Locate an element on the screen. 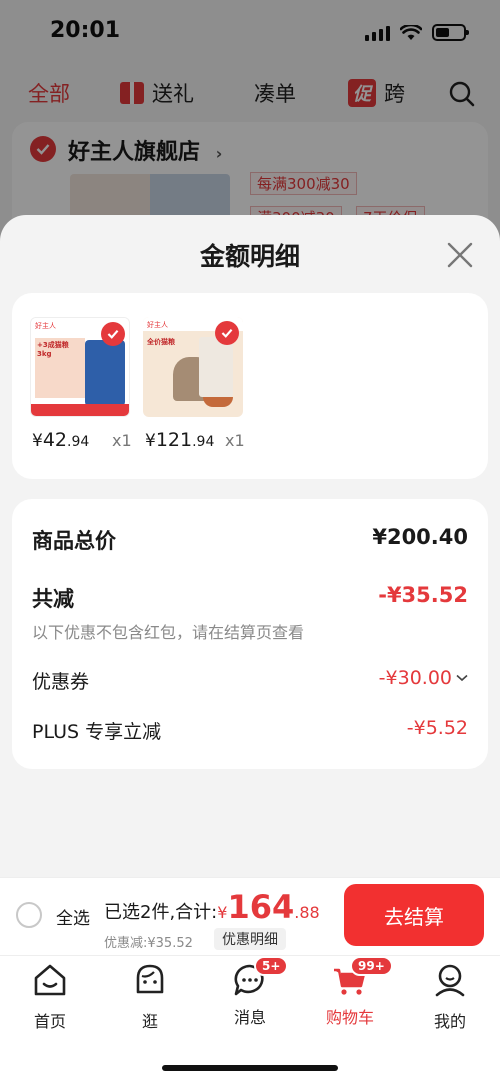  discount-detail-button: 优惠明细 is located at coordinates (250, 939).